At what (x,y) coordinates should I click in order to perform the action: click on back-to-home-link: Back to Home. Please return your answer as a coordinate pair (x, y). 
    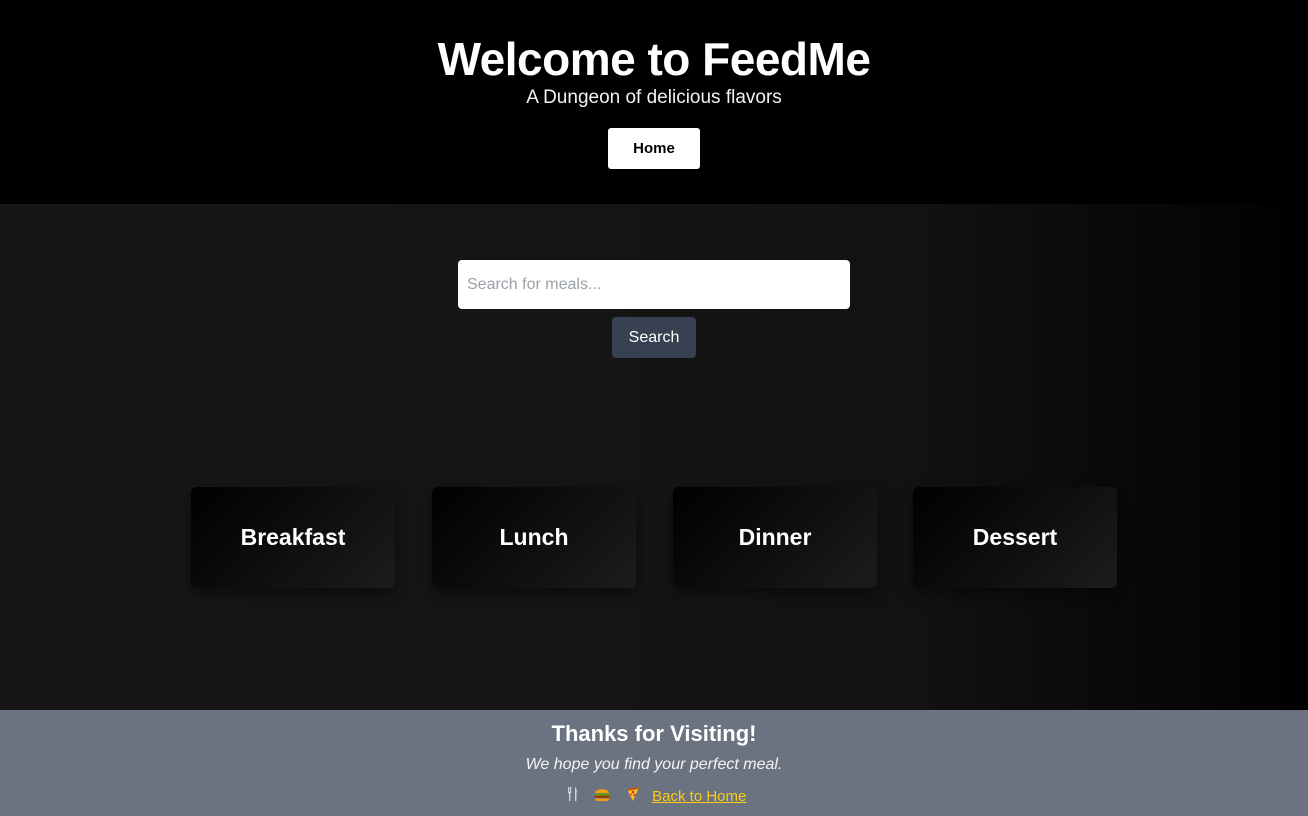
    Looking at the image, I should click on (699, 796).